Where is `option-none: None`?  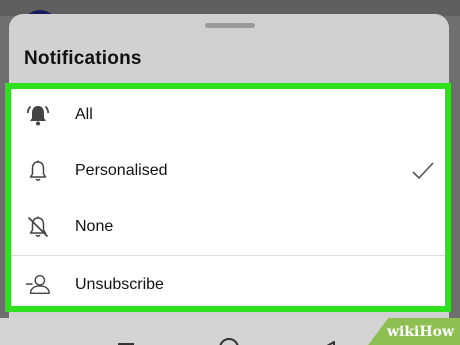
option-none: None is located at coordinates (228, 227).